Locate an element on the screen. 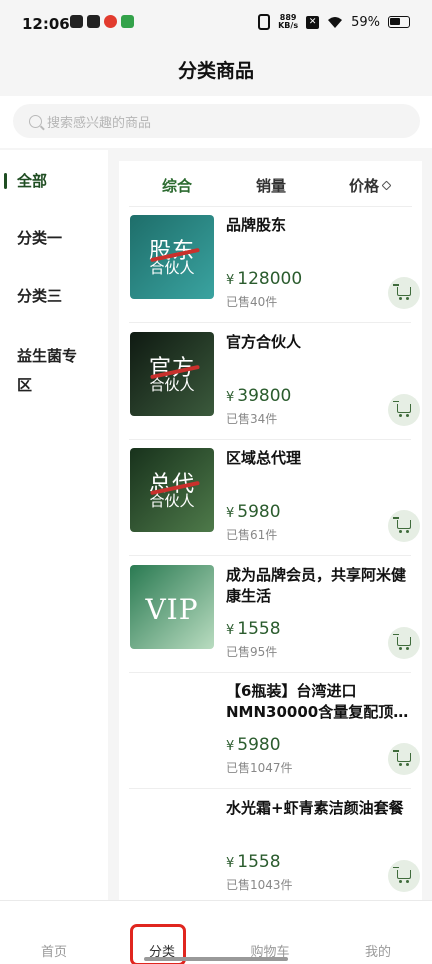 The height and width of the screenshot is (964, 432). vibrate-icon is located at coordinates (264, 22).